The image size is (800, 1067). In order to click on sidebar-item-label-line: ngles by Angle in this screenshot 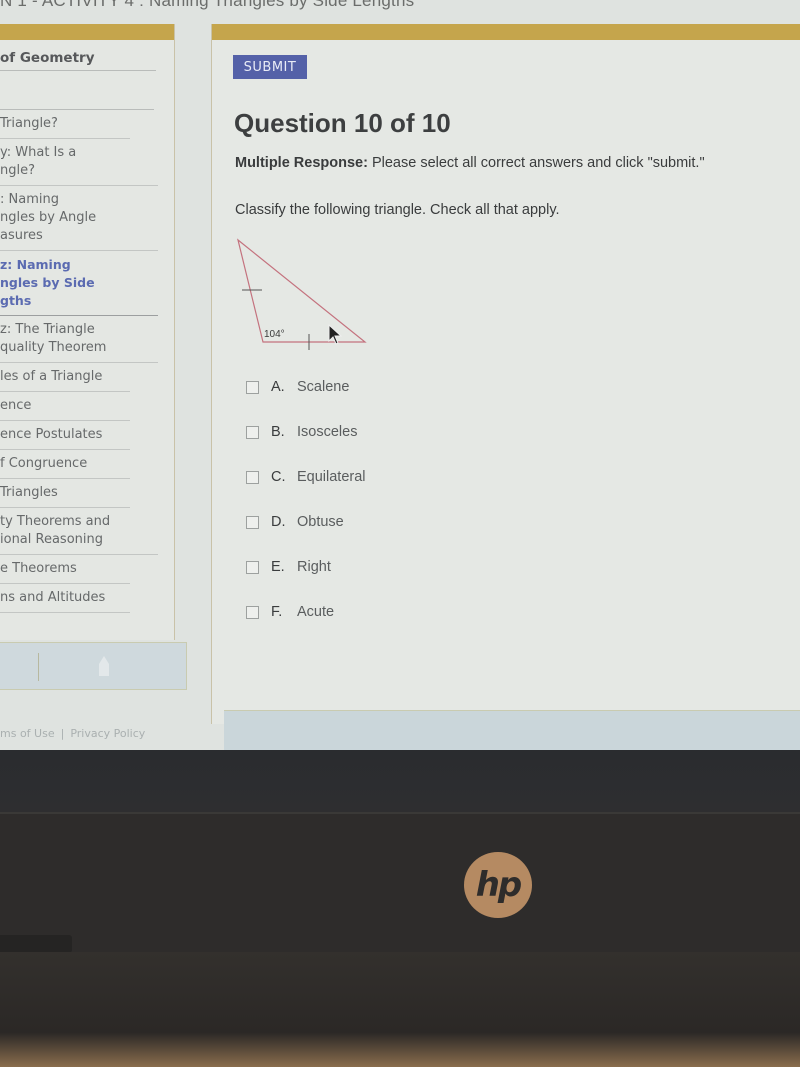, I will do `click(48, 217)`.